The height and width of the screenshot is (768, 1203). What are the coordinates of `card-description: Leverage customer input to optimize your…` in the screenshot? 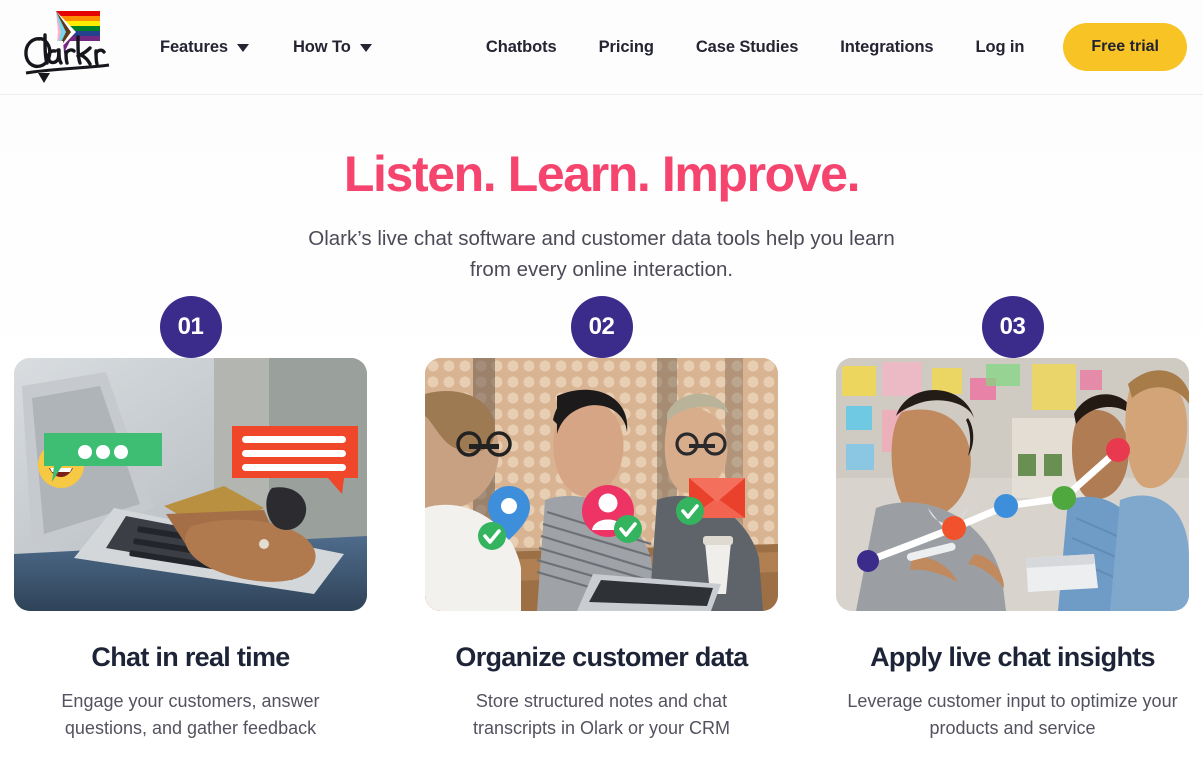 It's located at (1012, 715).